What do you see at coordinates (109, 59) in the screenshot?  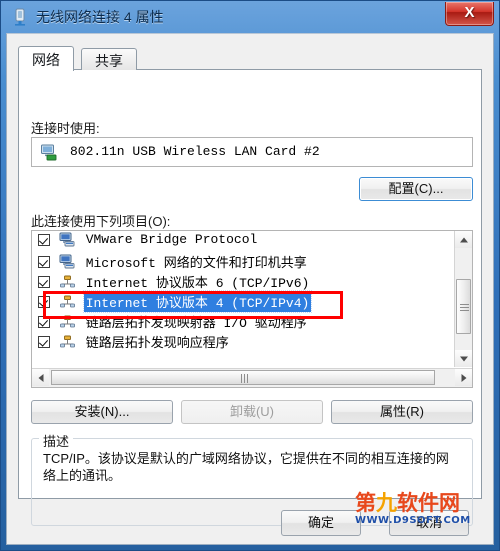 I see `tab-sharing: 共享` at bounding box center [109, 59].